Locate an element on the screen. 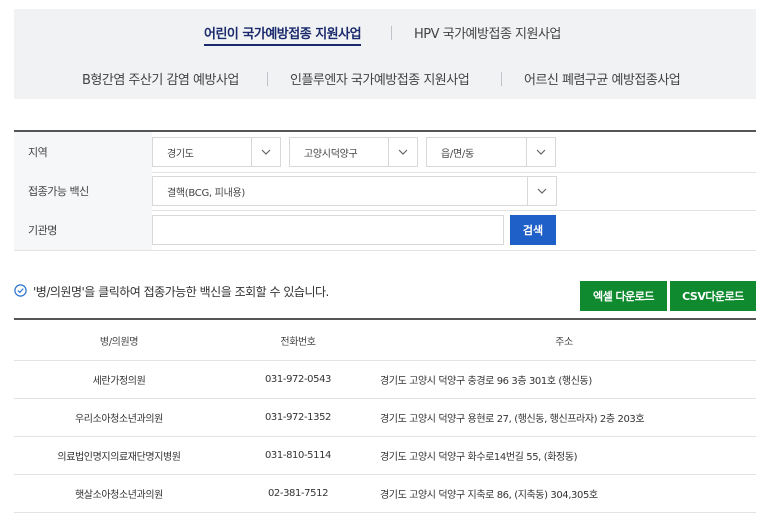 Image resolution: width=773 pixels, height=528 pixels. org-name-input is located at coordinates (328, 230).